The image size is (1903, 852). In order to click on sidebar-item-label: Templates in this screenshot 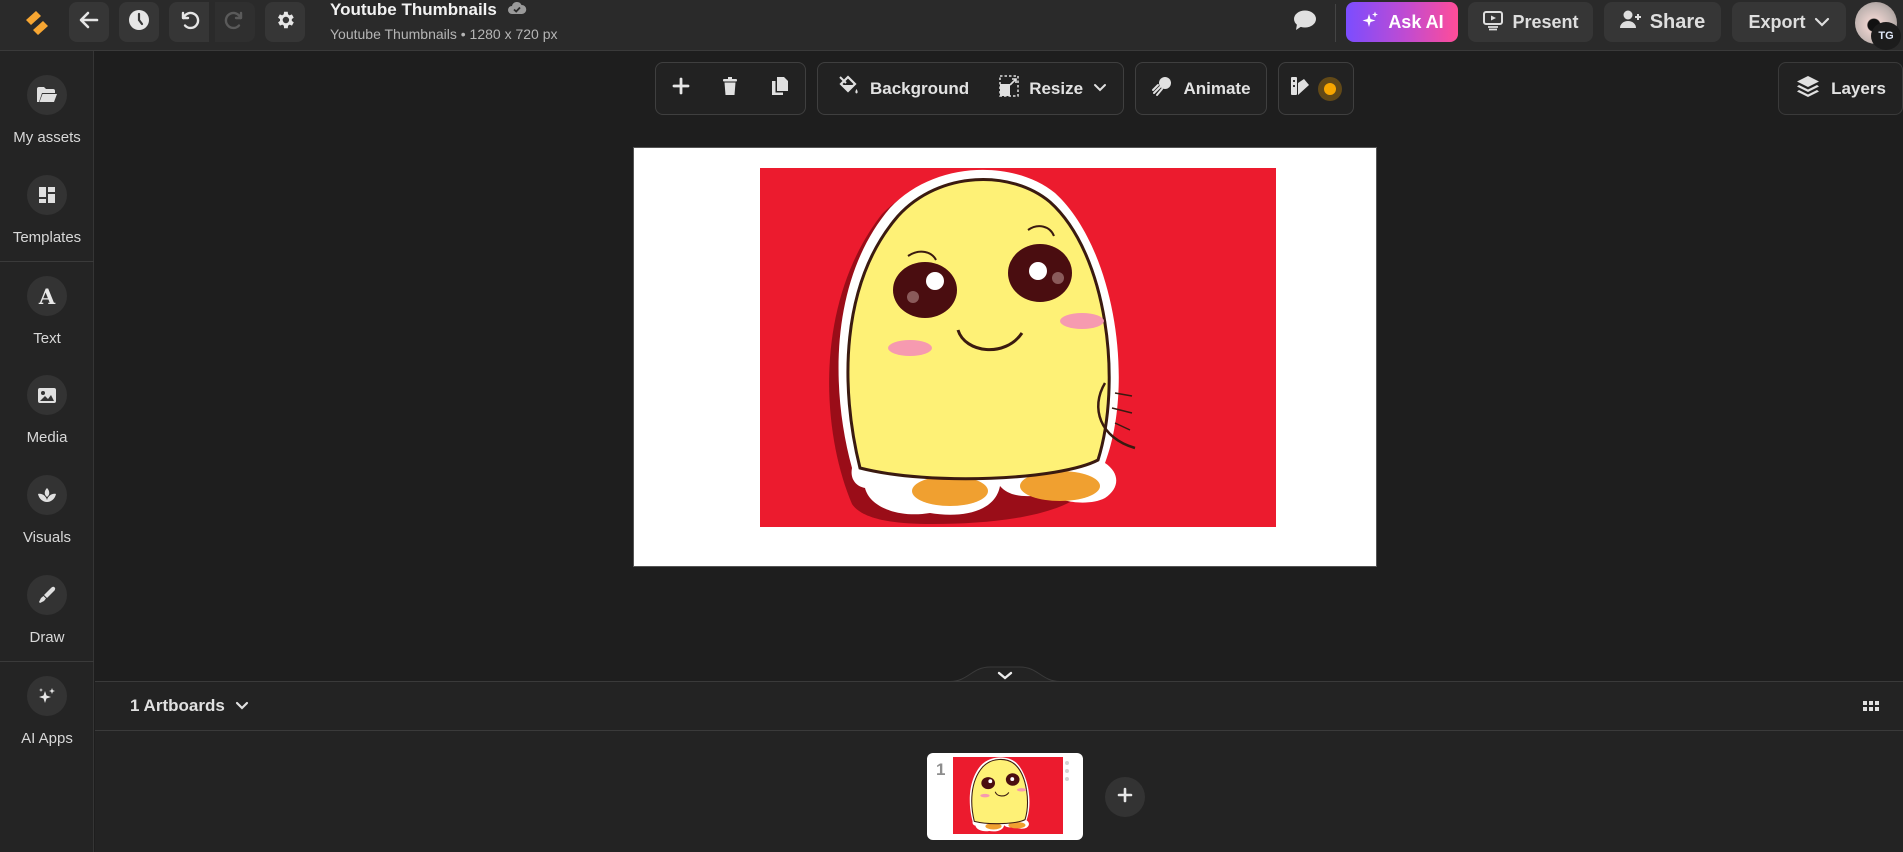, I will do `click(47, 237)`.